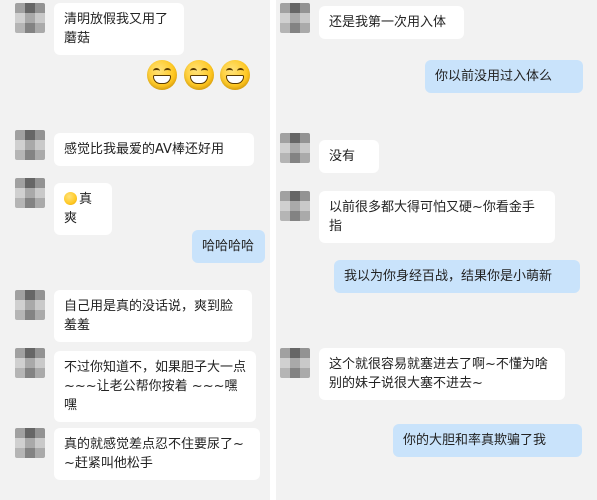 The height and width of the screenshot is (500, 597). What do you see at coordinates (149, 316) in the screenshot?
I see `message-text: 自己用是真的没话说，爽到脸羞羞` at bounding box center [149, 316].